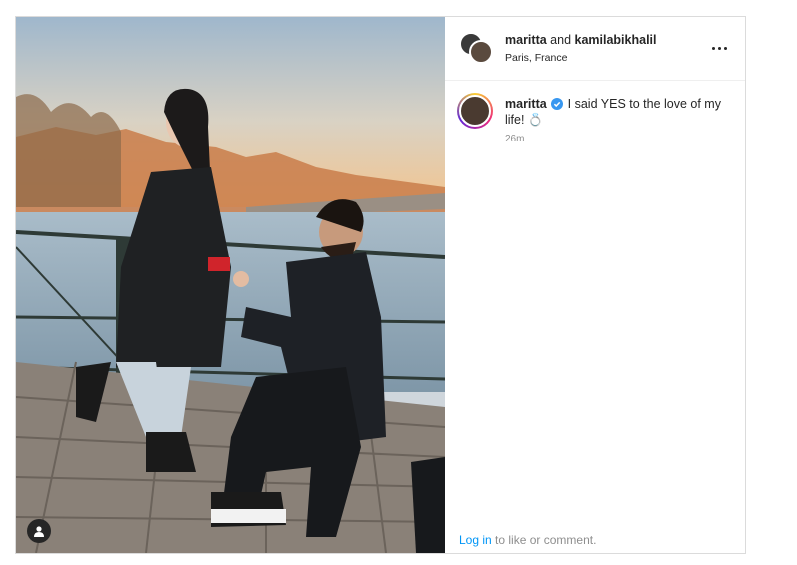  What do you see at coordinates (560, 39) in the screenshot?
I see `author-connector: and` at bounding box center [560, 39].